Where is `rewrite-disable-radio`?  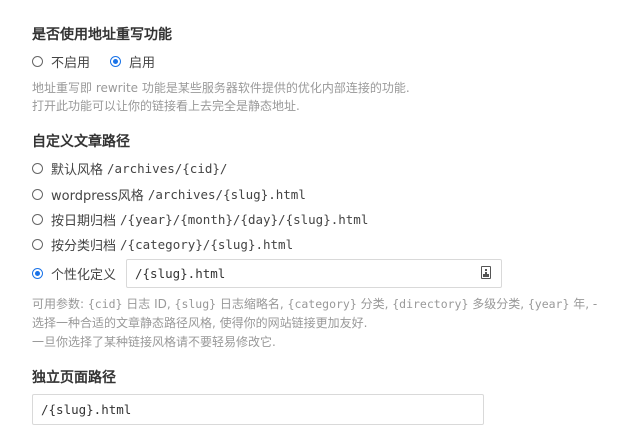 rewrite-disable-radio is located at coordinates (37, 61).